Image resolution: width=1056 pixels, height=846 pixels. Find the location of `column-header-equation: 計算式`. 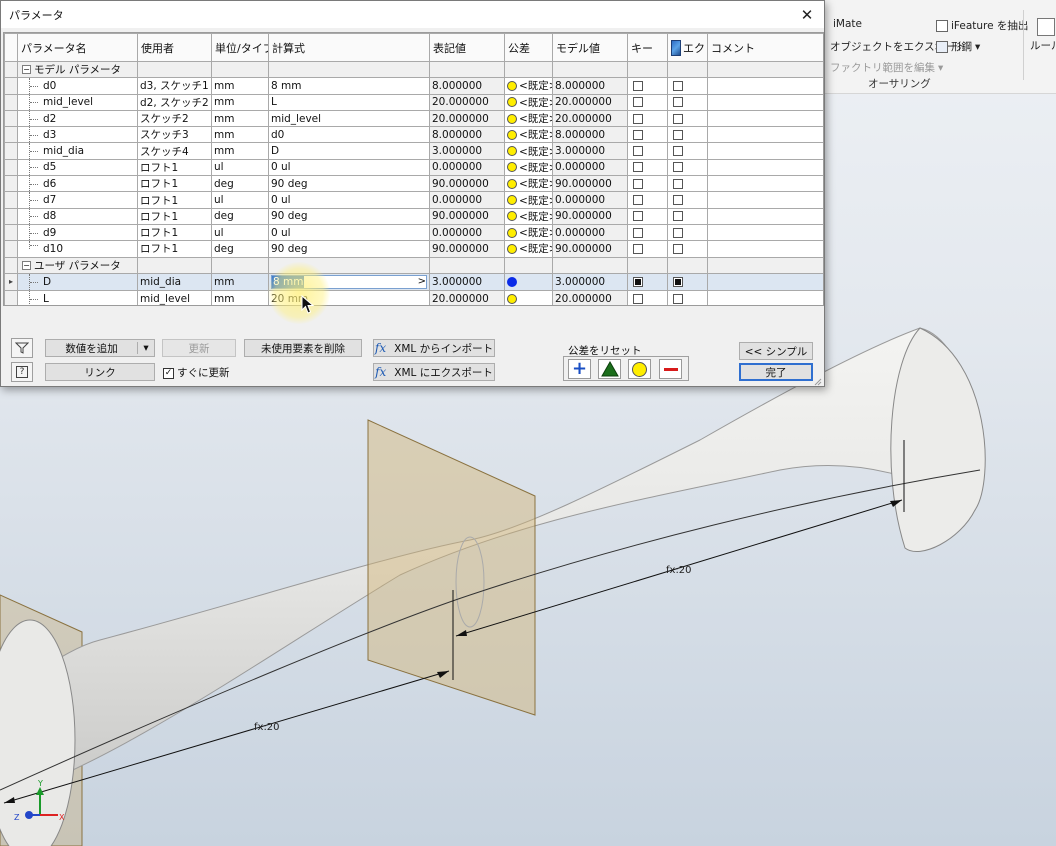

column-header-equation: 計算式 is located at coordinates (349, 47).